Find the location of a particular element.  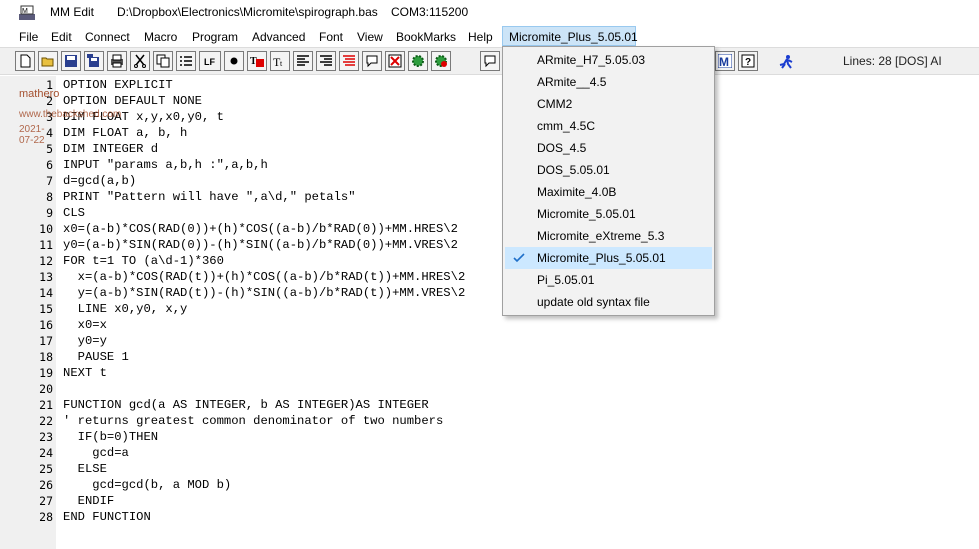

macro-m-button: M is located at coordinates (725, 61).